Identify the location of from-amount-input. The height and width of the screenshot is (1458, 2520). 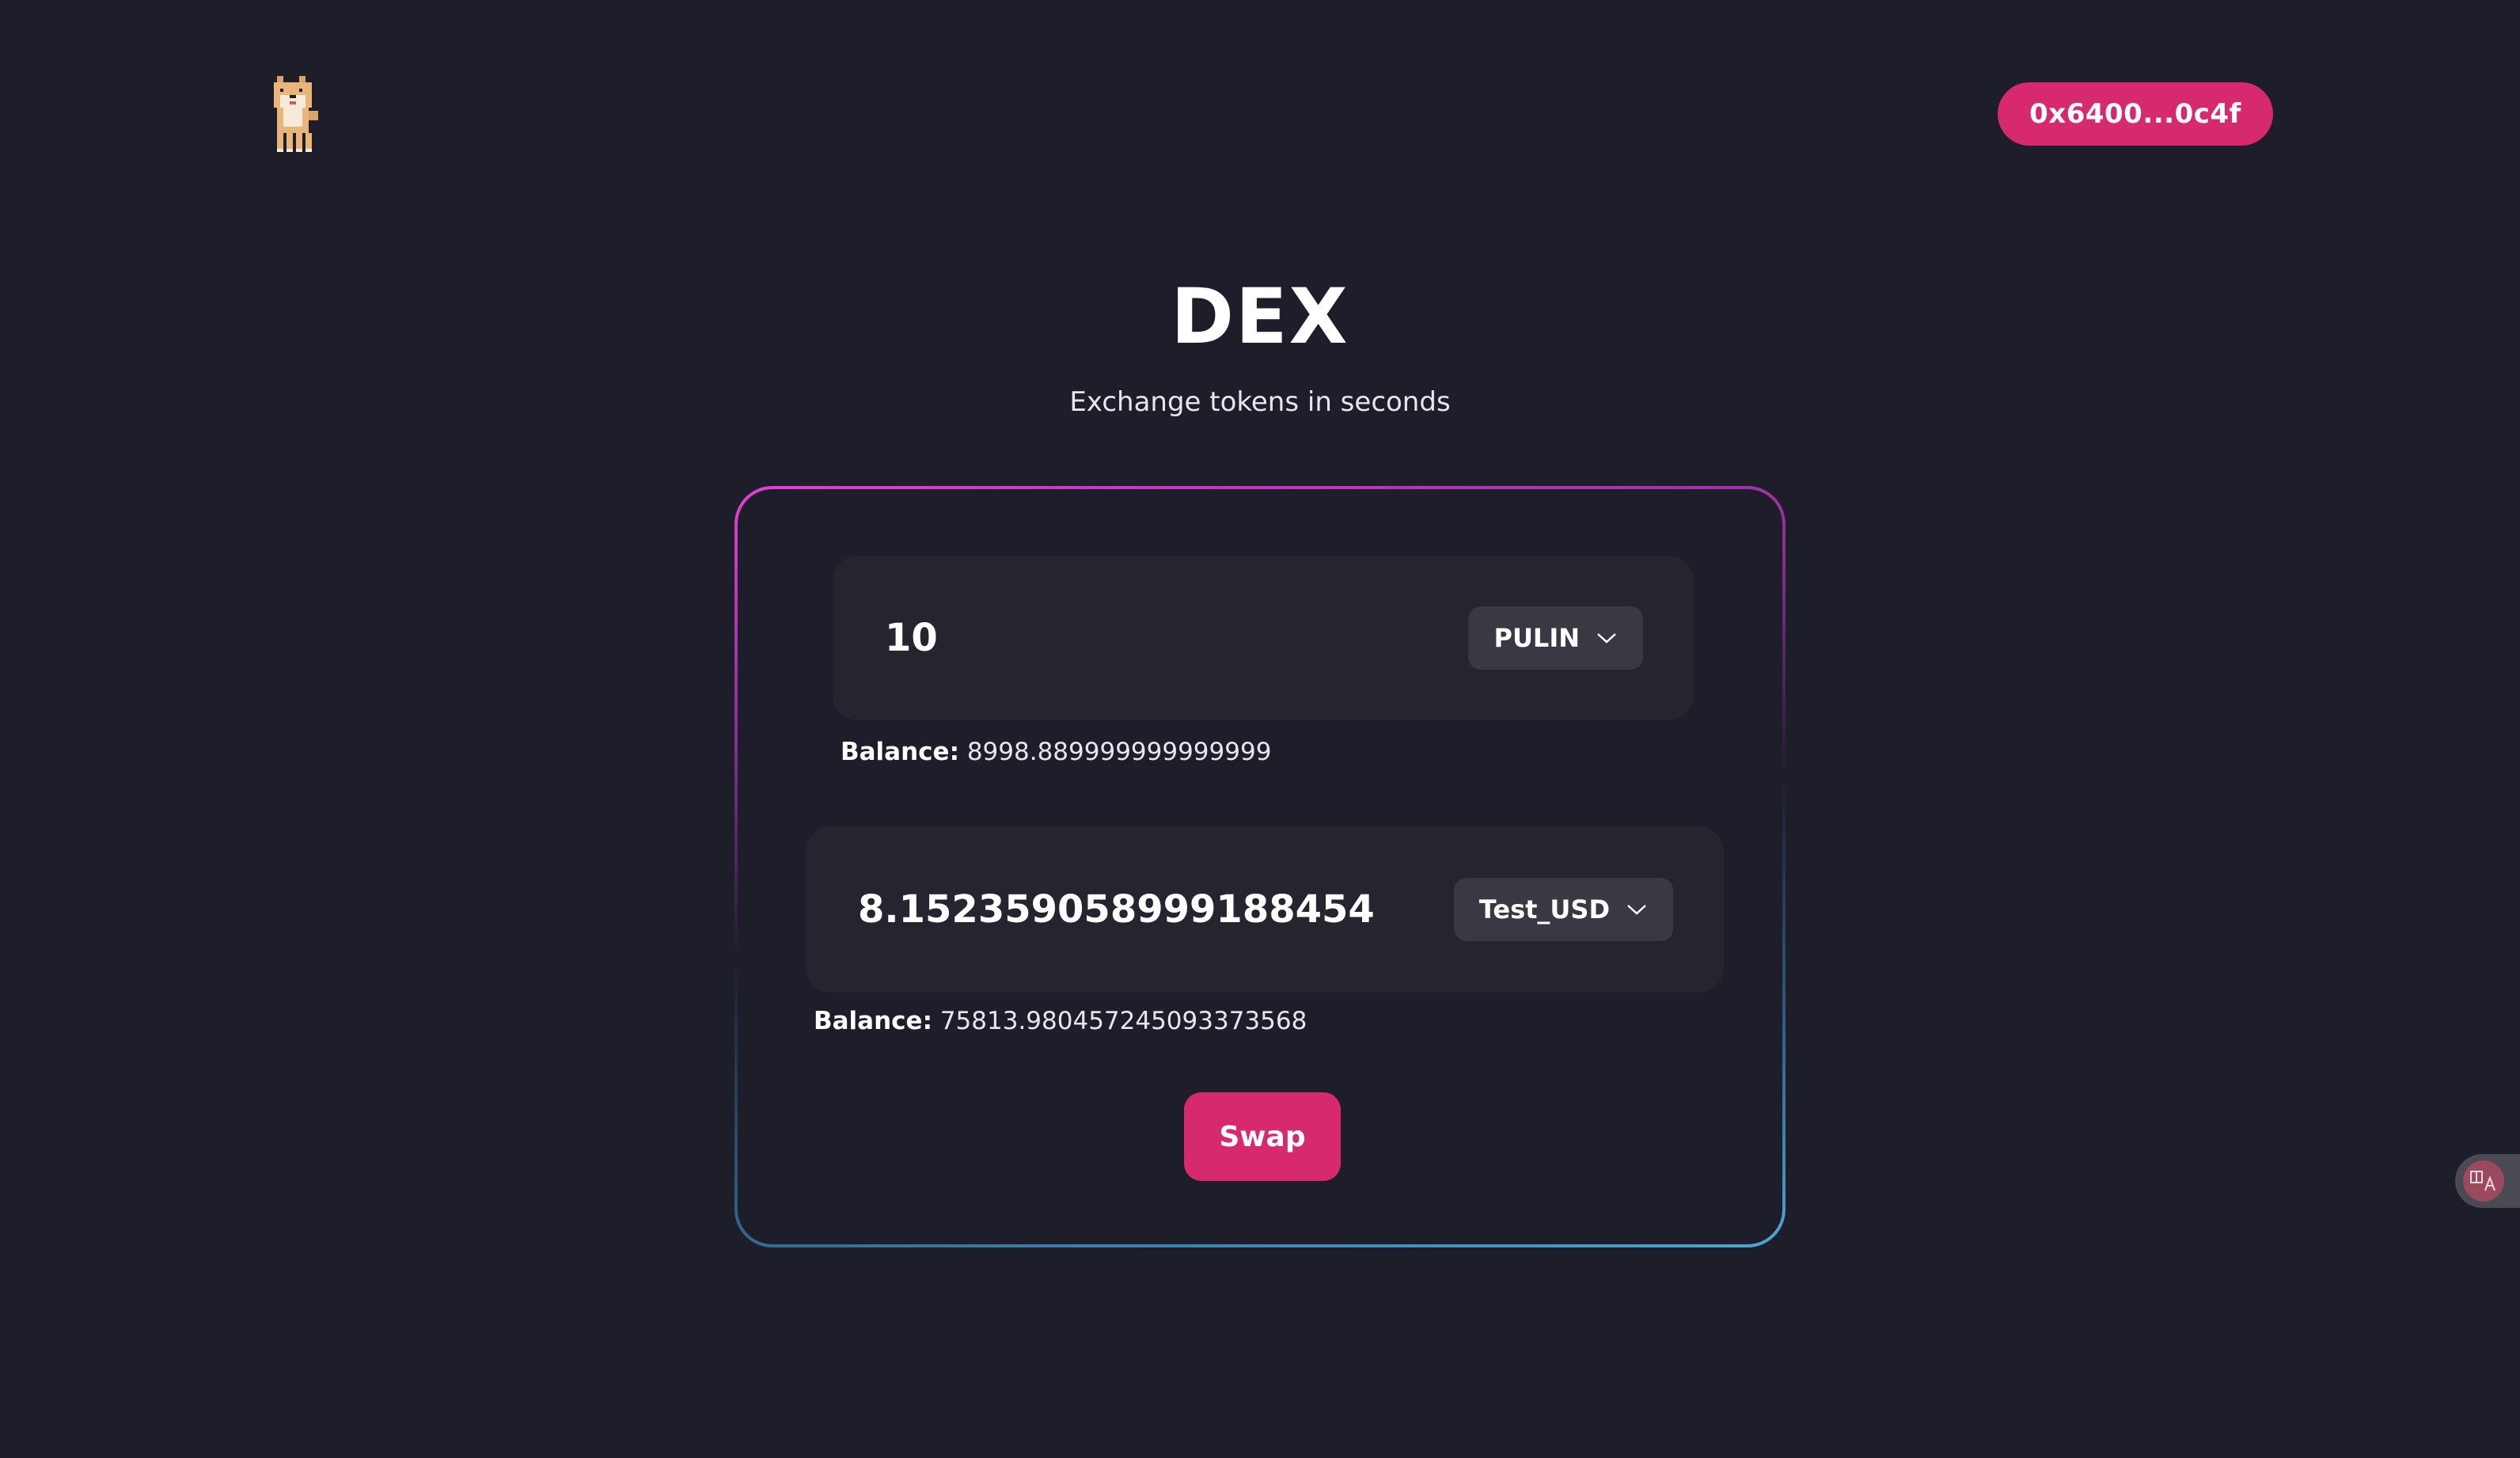
(1176, 638).